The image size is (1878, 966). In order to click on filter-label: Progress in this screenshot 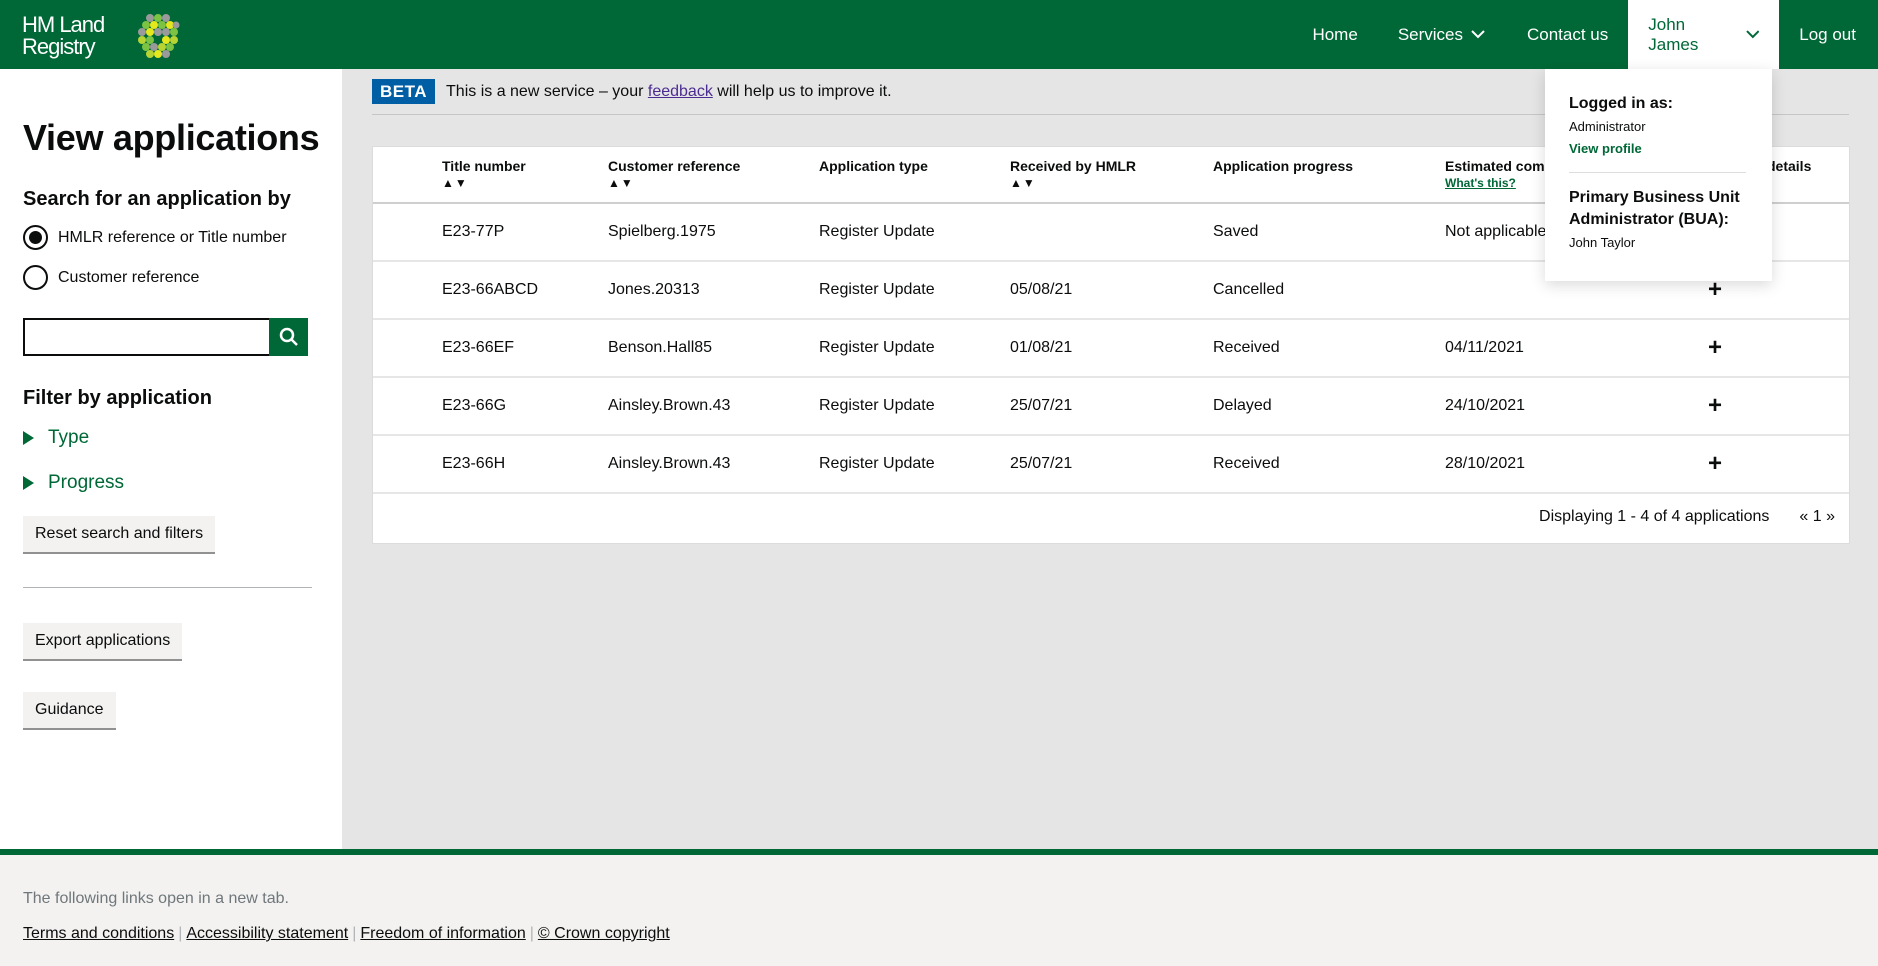, I will do `click(86, 482)`.